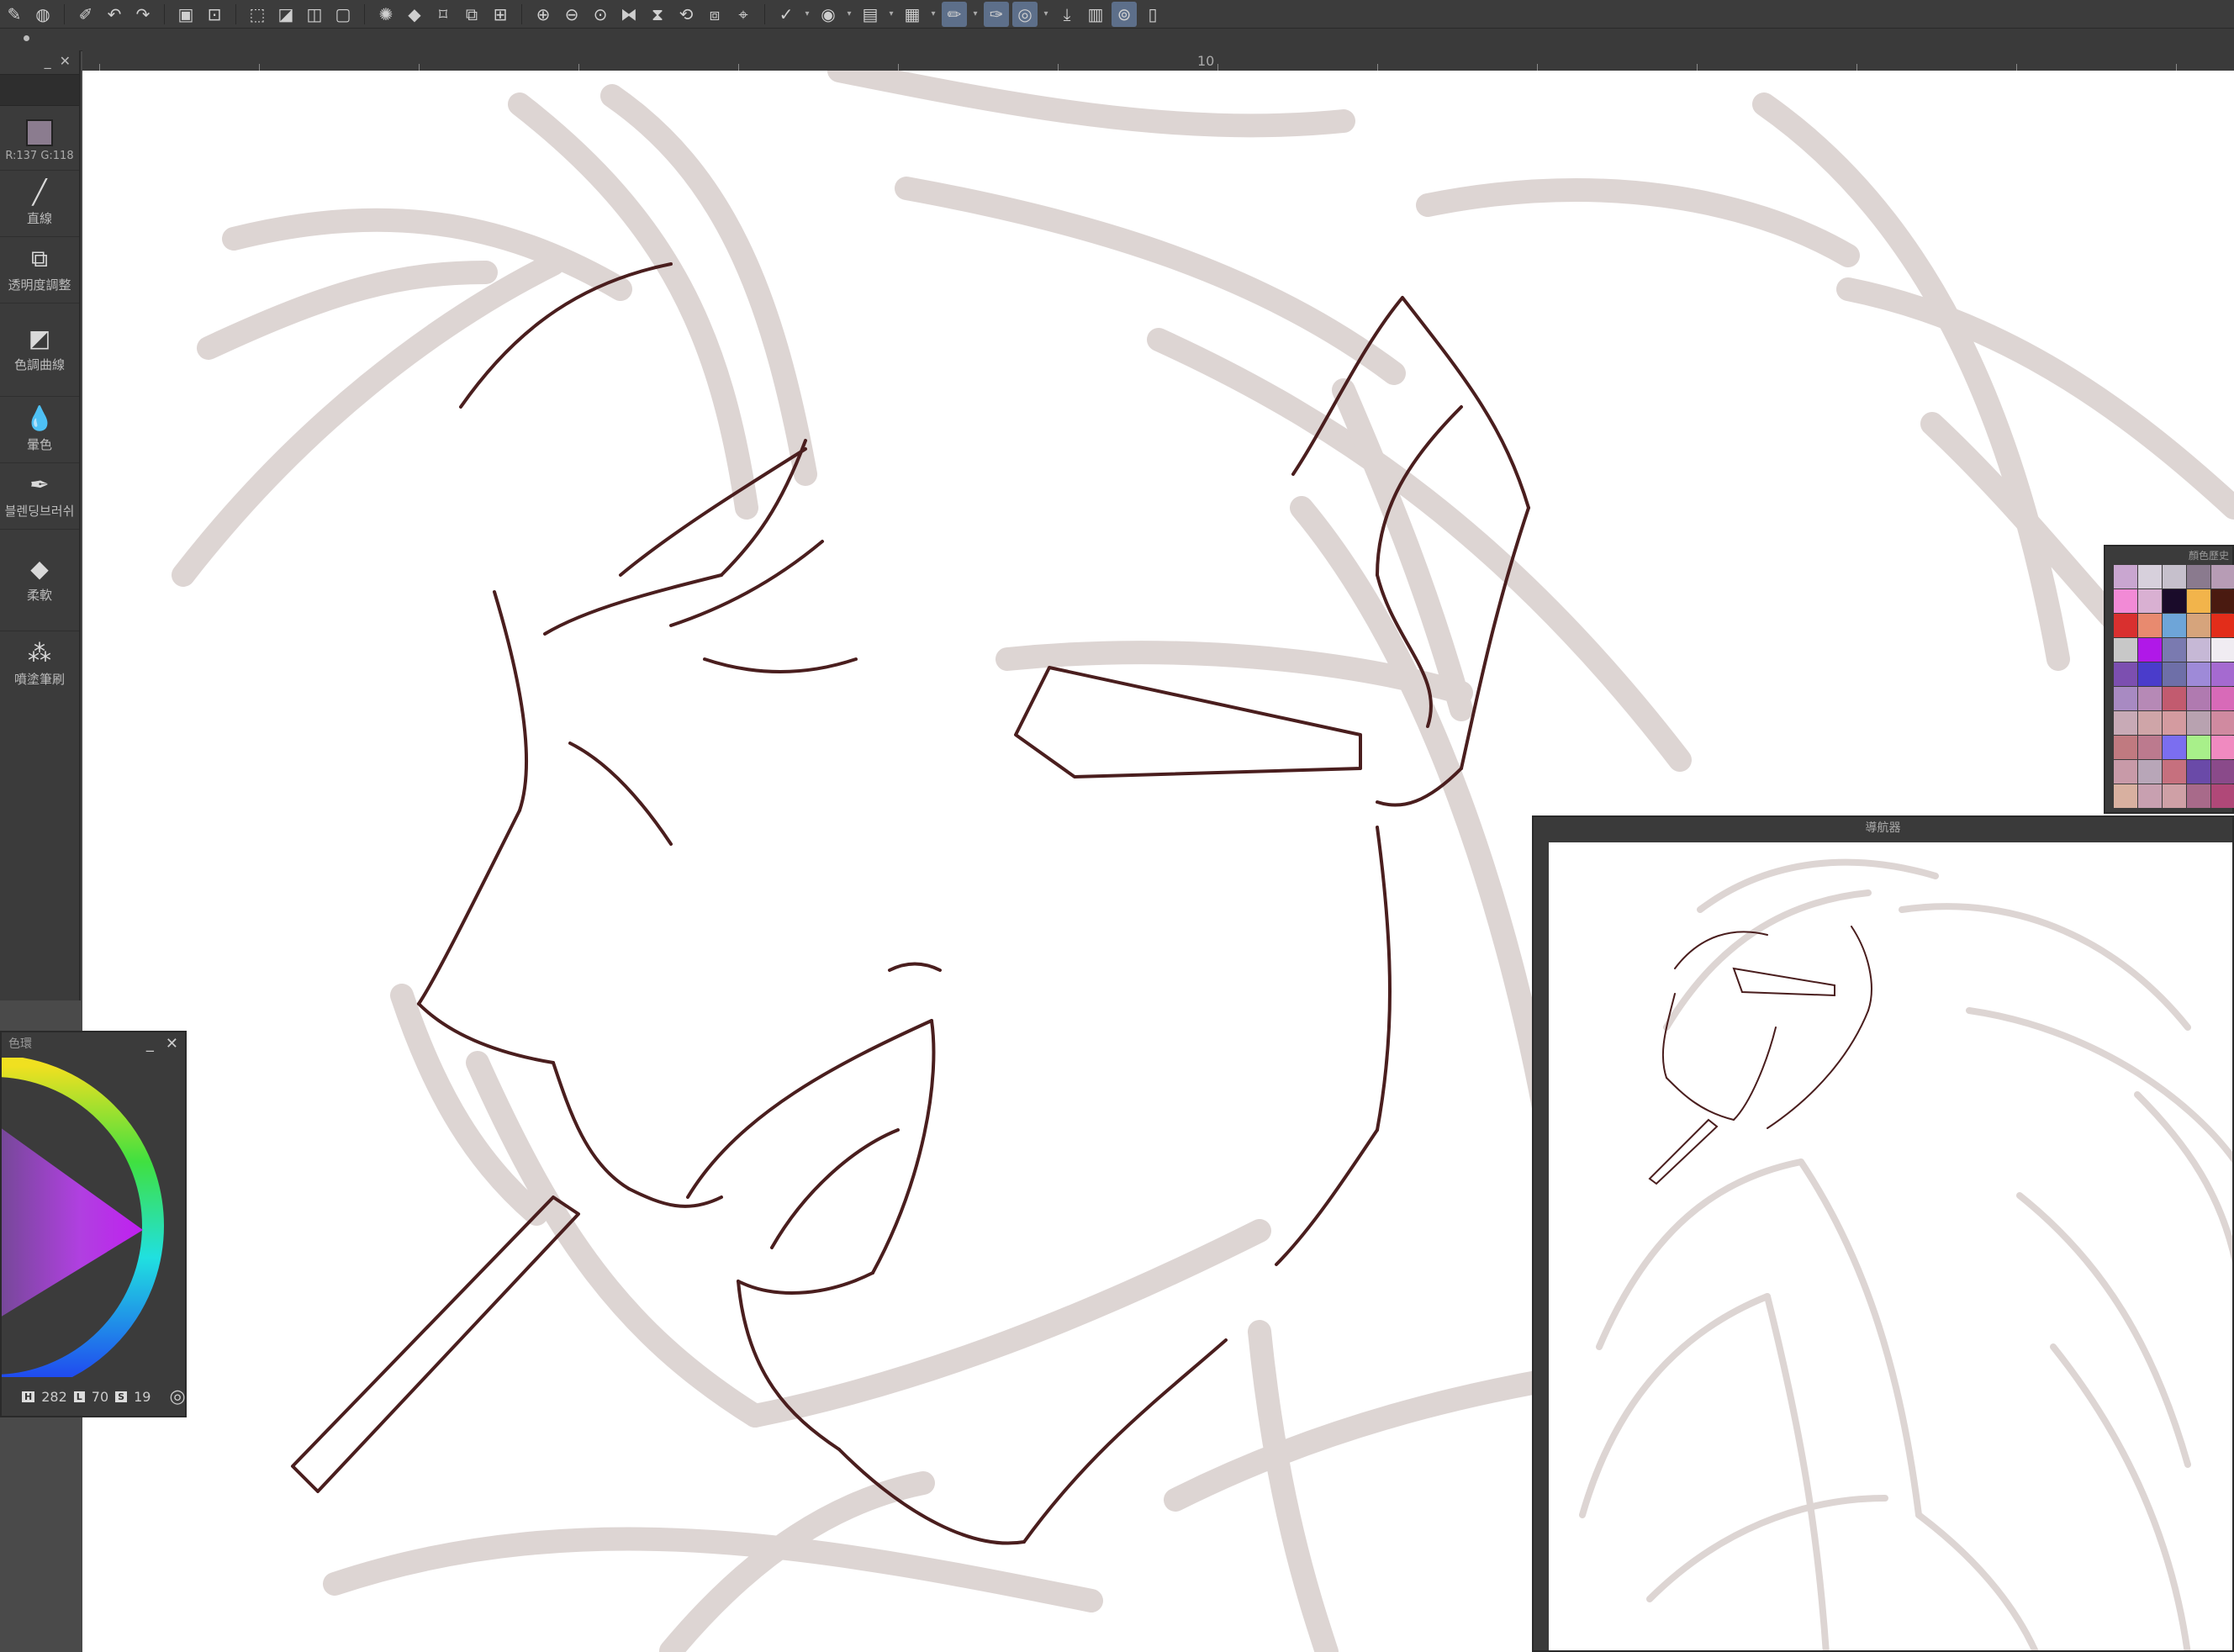 This screenshot has height=1652, width=2234. Describe the element at coordinates (996, 14) in the screenshot. I see `stabilizer-icon: ✑` at that location.